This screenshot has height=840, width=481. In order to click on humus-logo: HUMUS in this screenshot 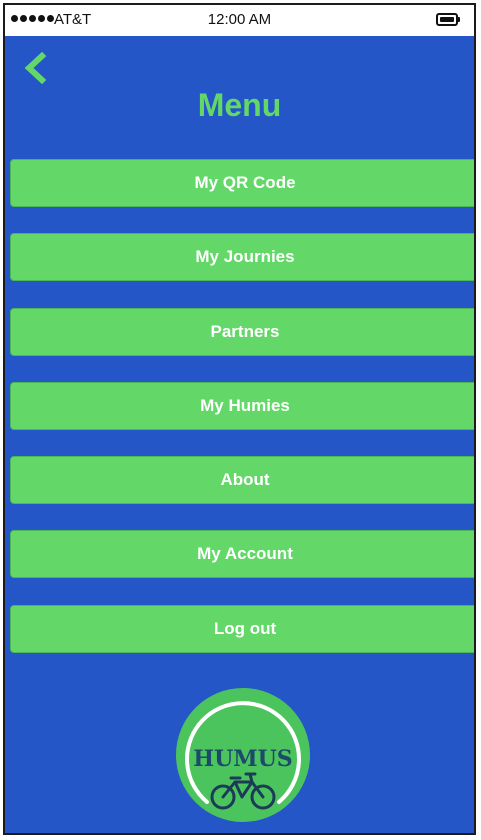, I will do `click(243, 755)`.